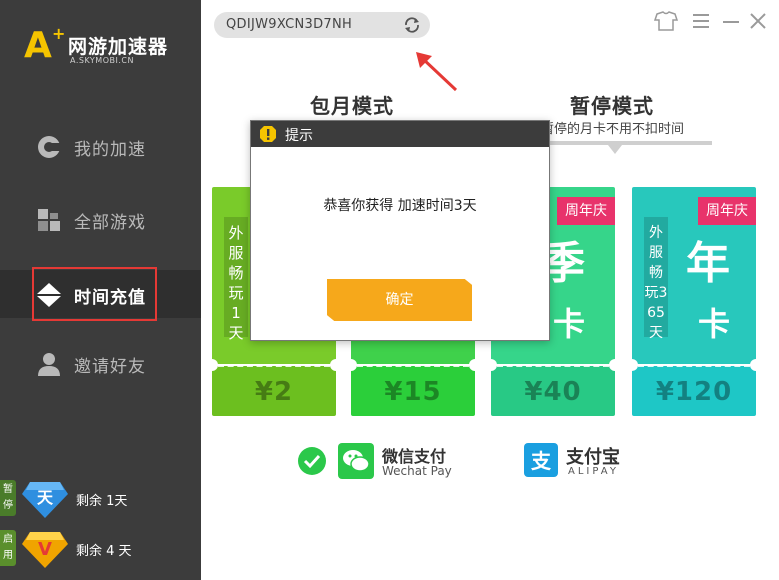 The image size is (779, 580). What do you see at coordinates (102, 60) in the screenshot?
I see `logo-domain: A.SKYMOBI.CN` at bounding box center [102, 60].